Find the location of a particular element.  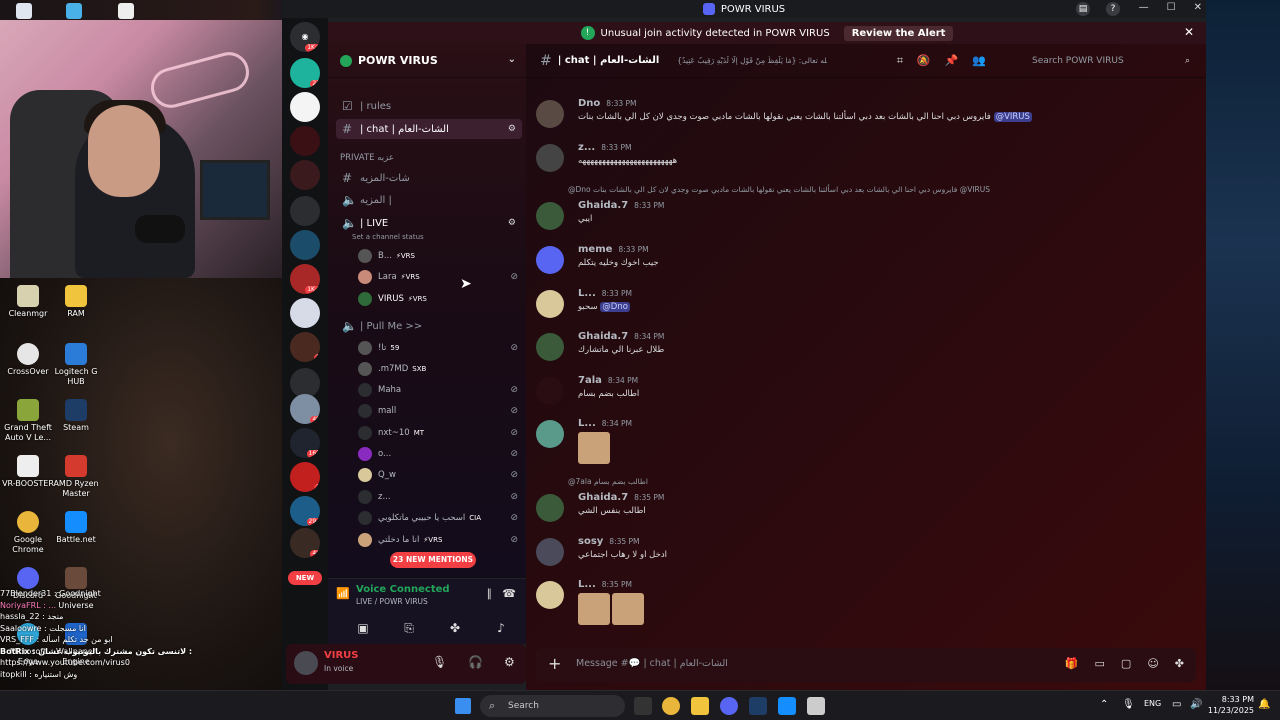

message-author: L... 8:33 PM is located at coordinates (605, 293).